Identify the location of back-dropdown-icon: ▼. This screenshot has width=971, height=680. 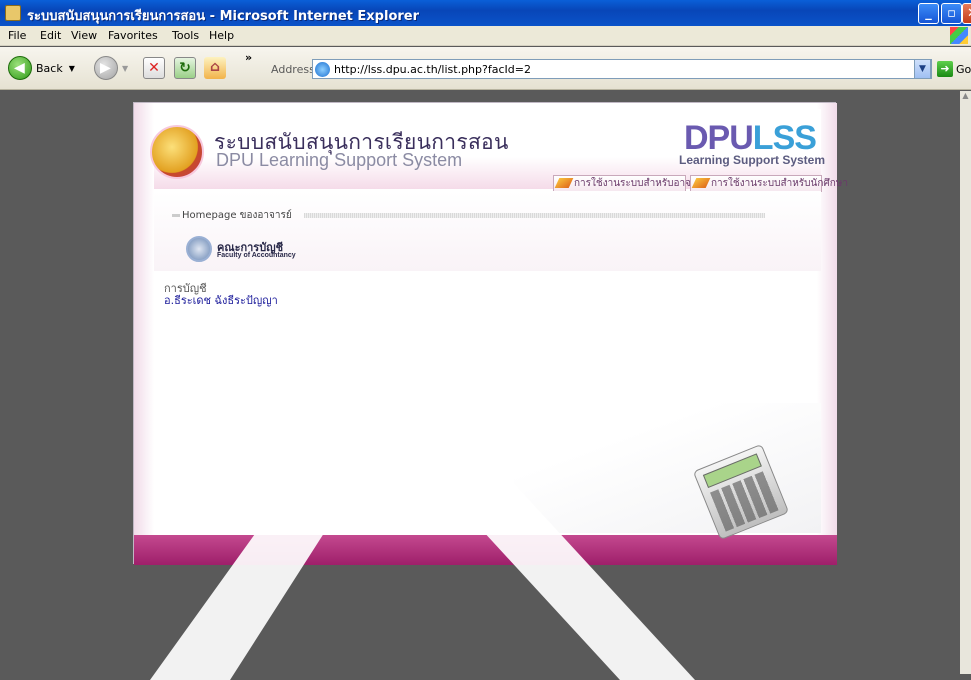
(72, 68).